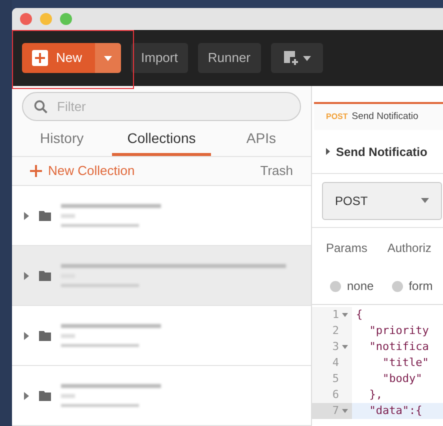  I want to click on new-collection-button: New Collection, so click(82, 171).